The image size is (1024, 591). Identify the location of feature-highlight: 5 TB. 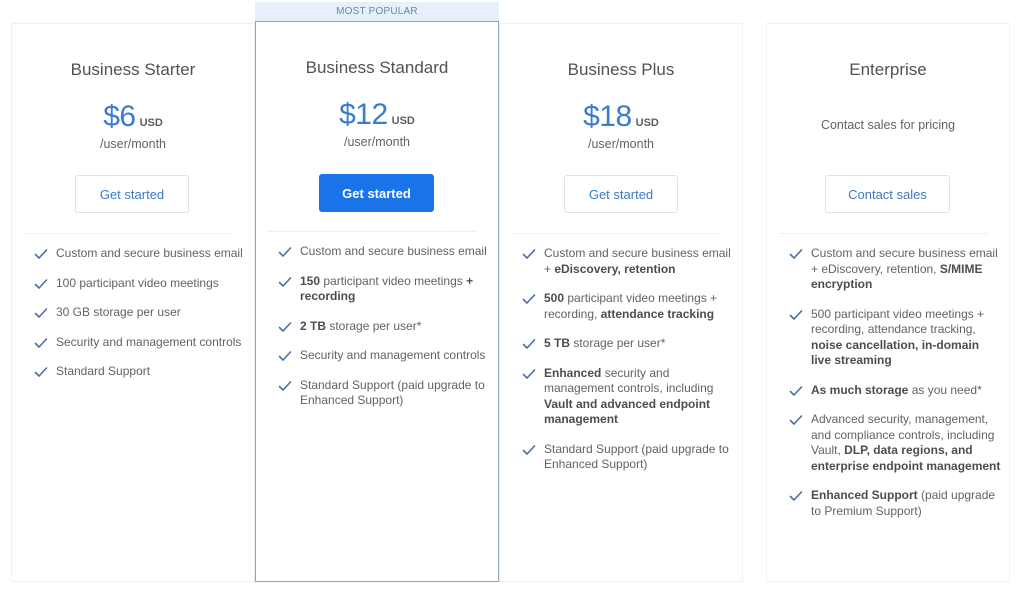
(557, 343).